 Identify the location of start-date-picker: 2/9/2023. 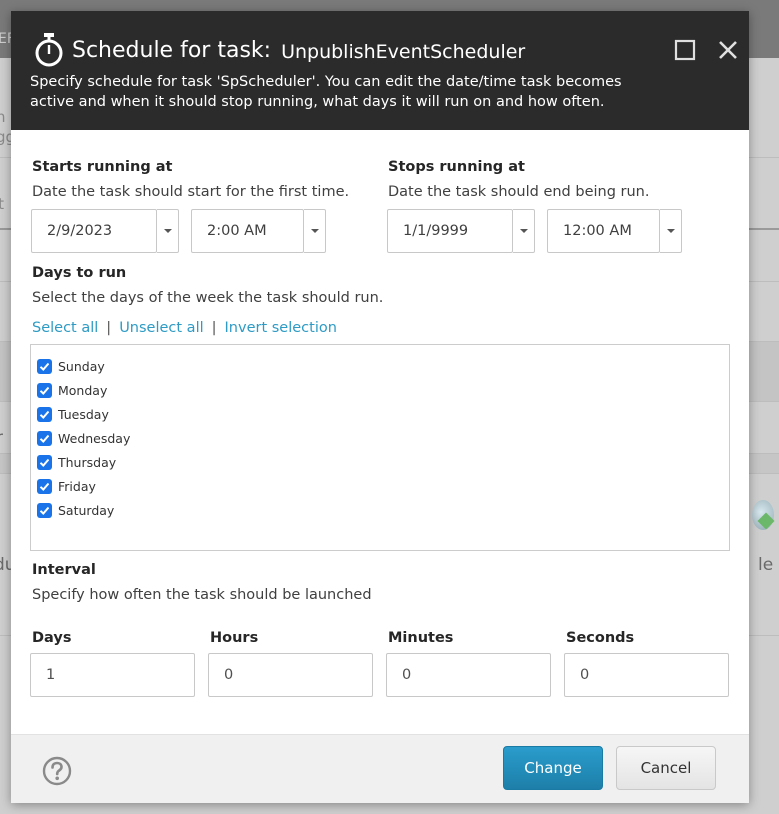
(105, 231).